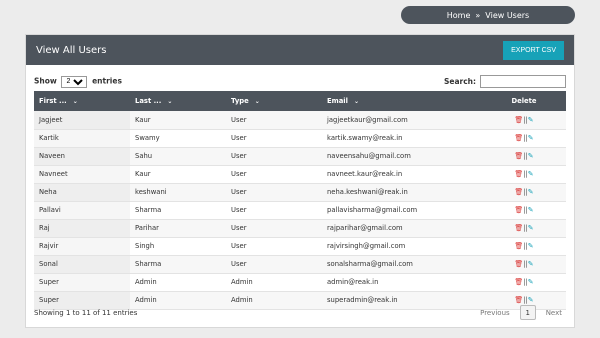 The image size is (600, 338). I want to click on breadcrumb-home: Home, so click(459, 15).